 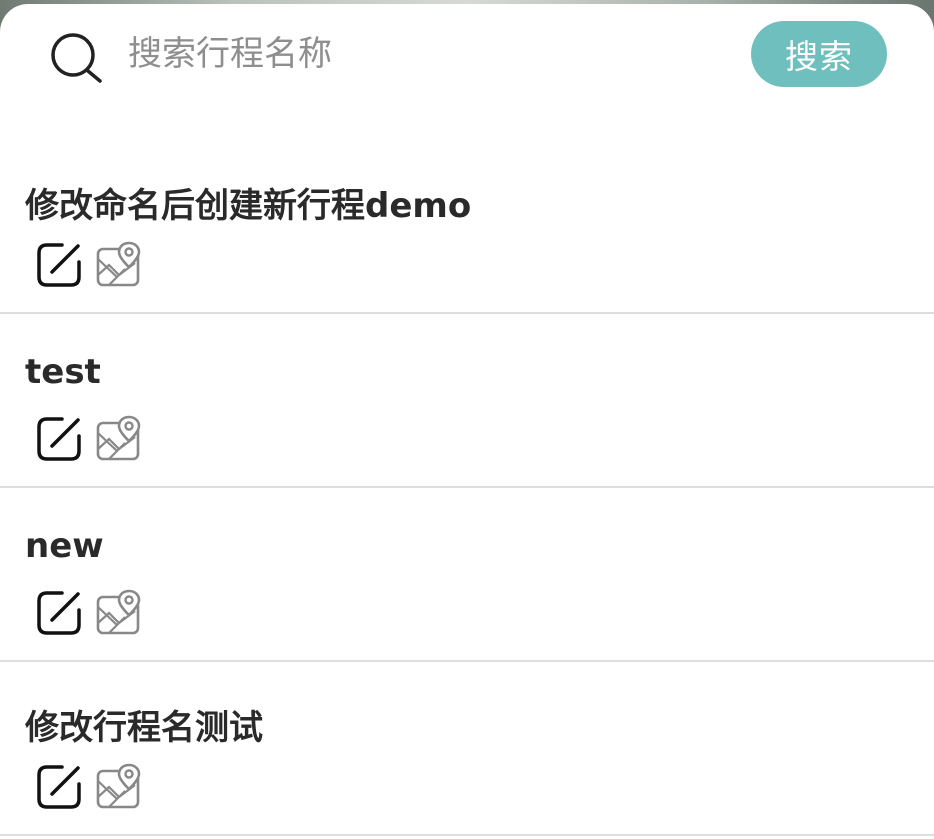 What do you see at coordinates (248, 206) in the screenshot?
I see `trip-title: 修改命名后创建新行程demo` at bounding box center [248, 206].